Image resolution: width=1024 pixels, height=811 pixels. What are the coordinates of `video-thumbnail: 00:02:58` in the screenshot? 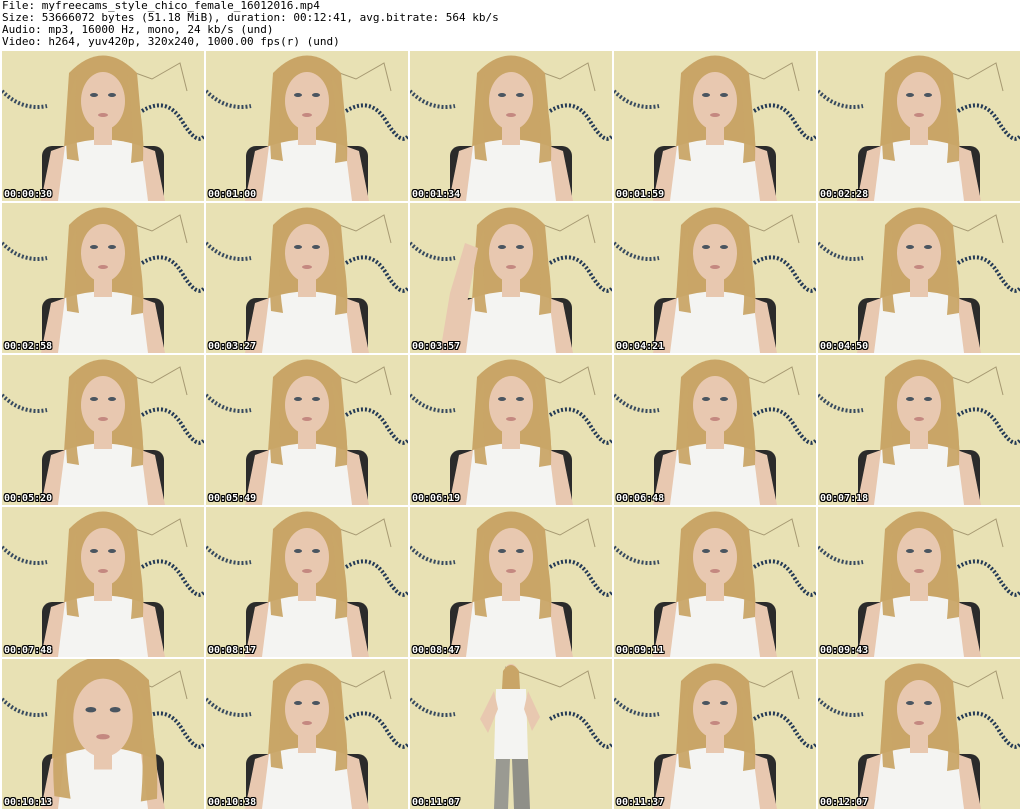 It's located at (103, 278).